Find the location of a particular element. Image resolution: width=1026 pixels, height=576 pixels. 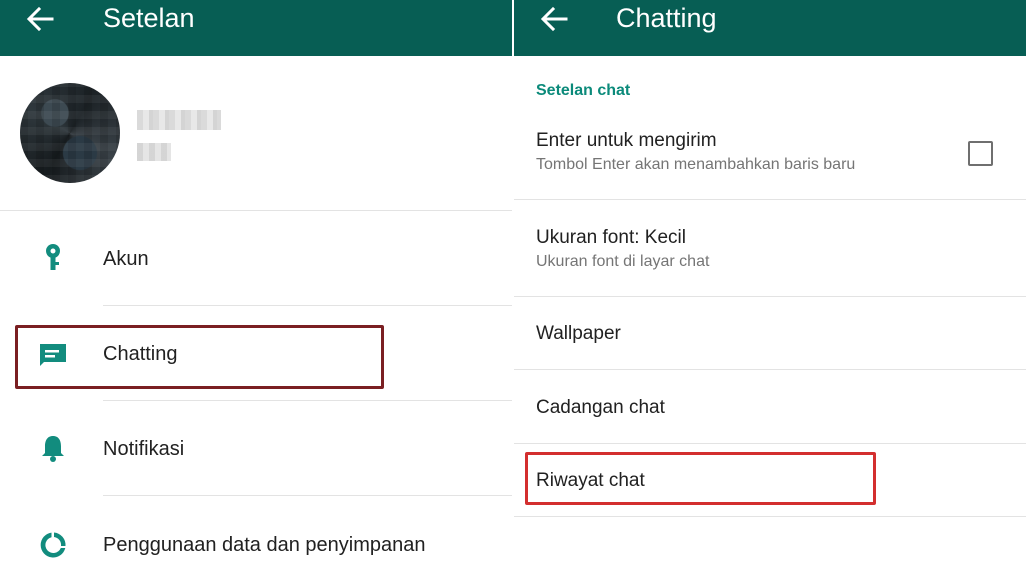

menu-item-notifikasi: Notifikasi is located at coordinates (256, 449).